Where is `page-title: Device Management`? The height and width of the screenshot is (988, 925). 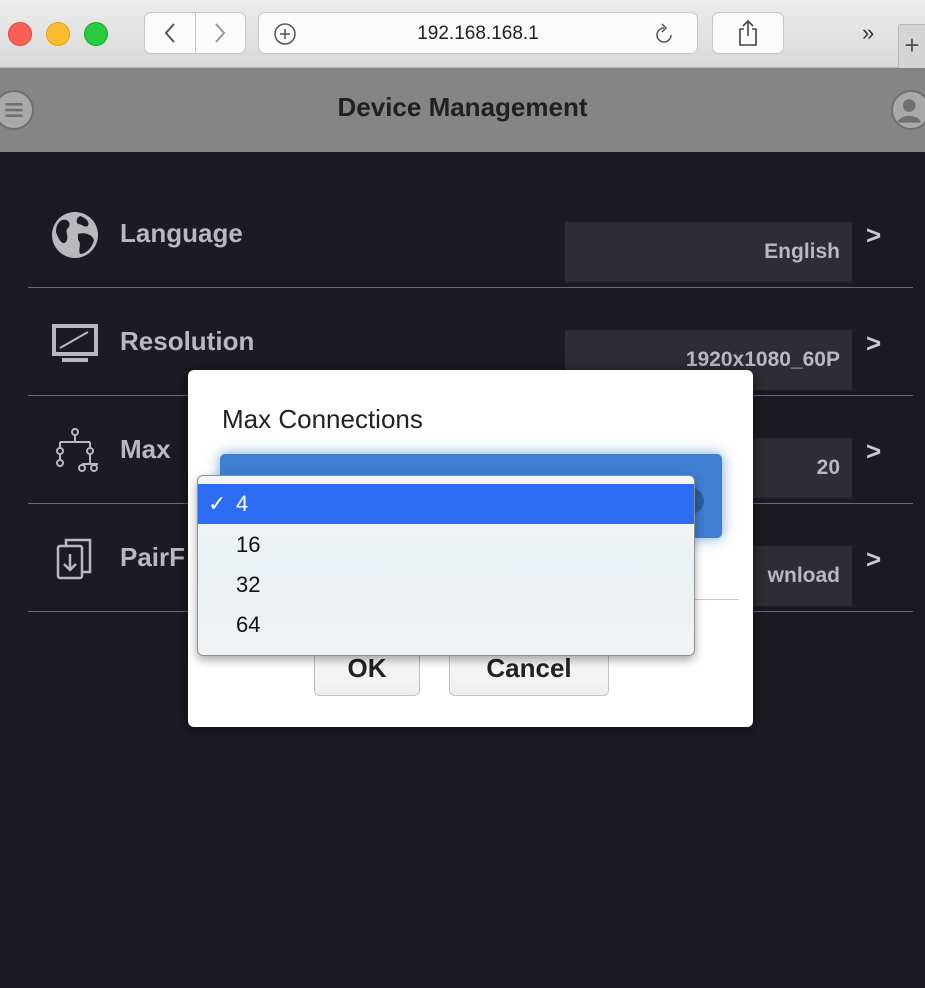
page-title: Device Management is located at coordinates (462, 107).